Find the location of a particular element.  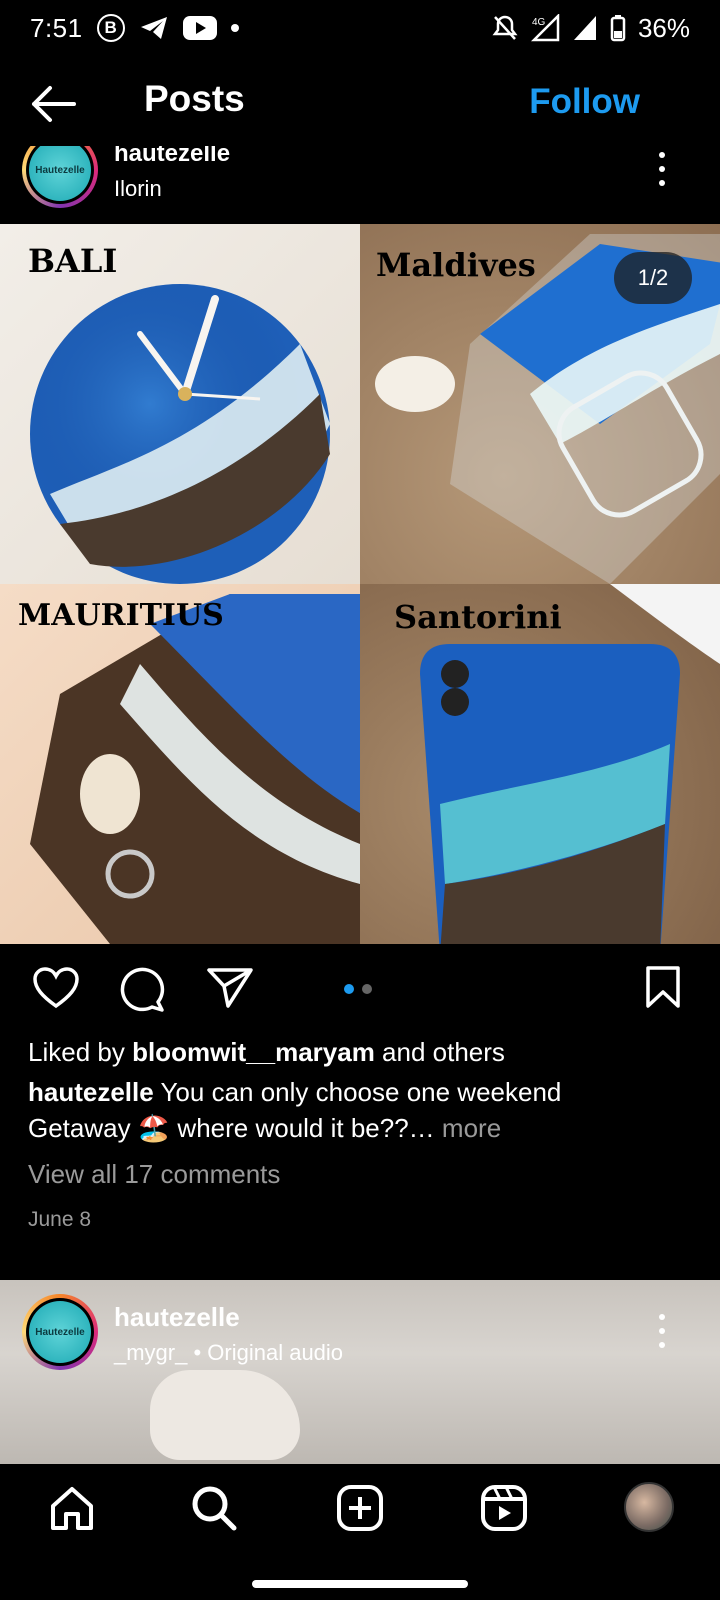

gesture-home-bar is located at coordinates (360, 1584).